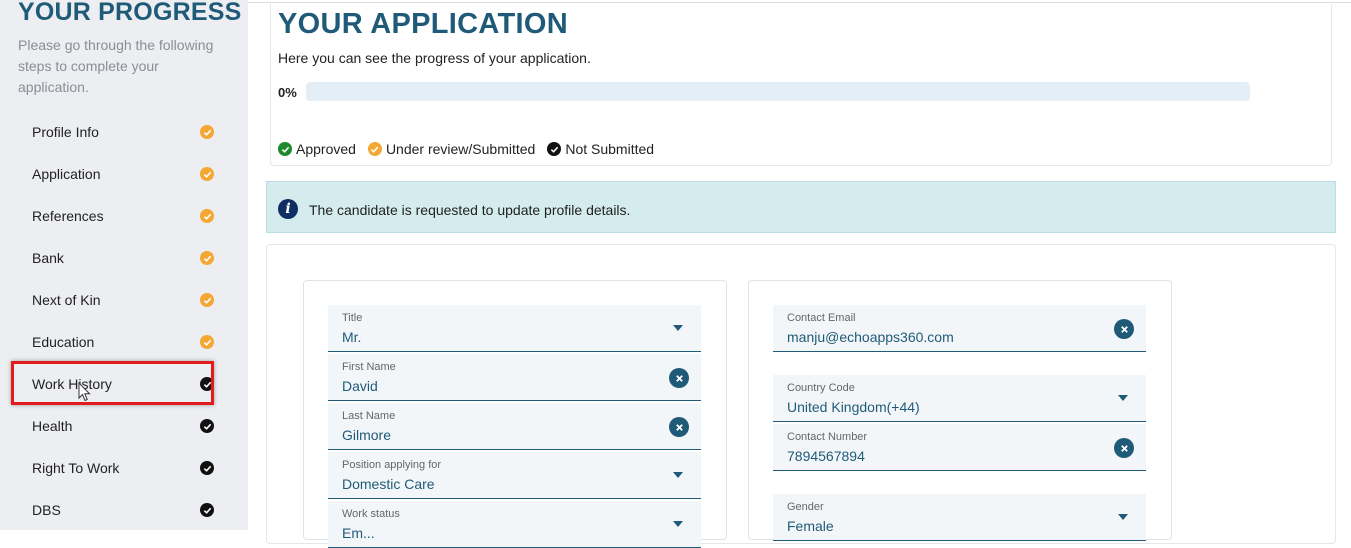 The image size is (1351, 548). I want to click on step-label: Health, so click(52, 426).